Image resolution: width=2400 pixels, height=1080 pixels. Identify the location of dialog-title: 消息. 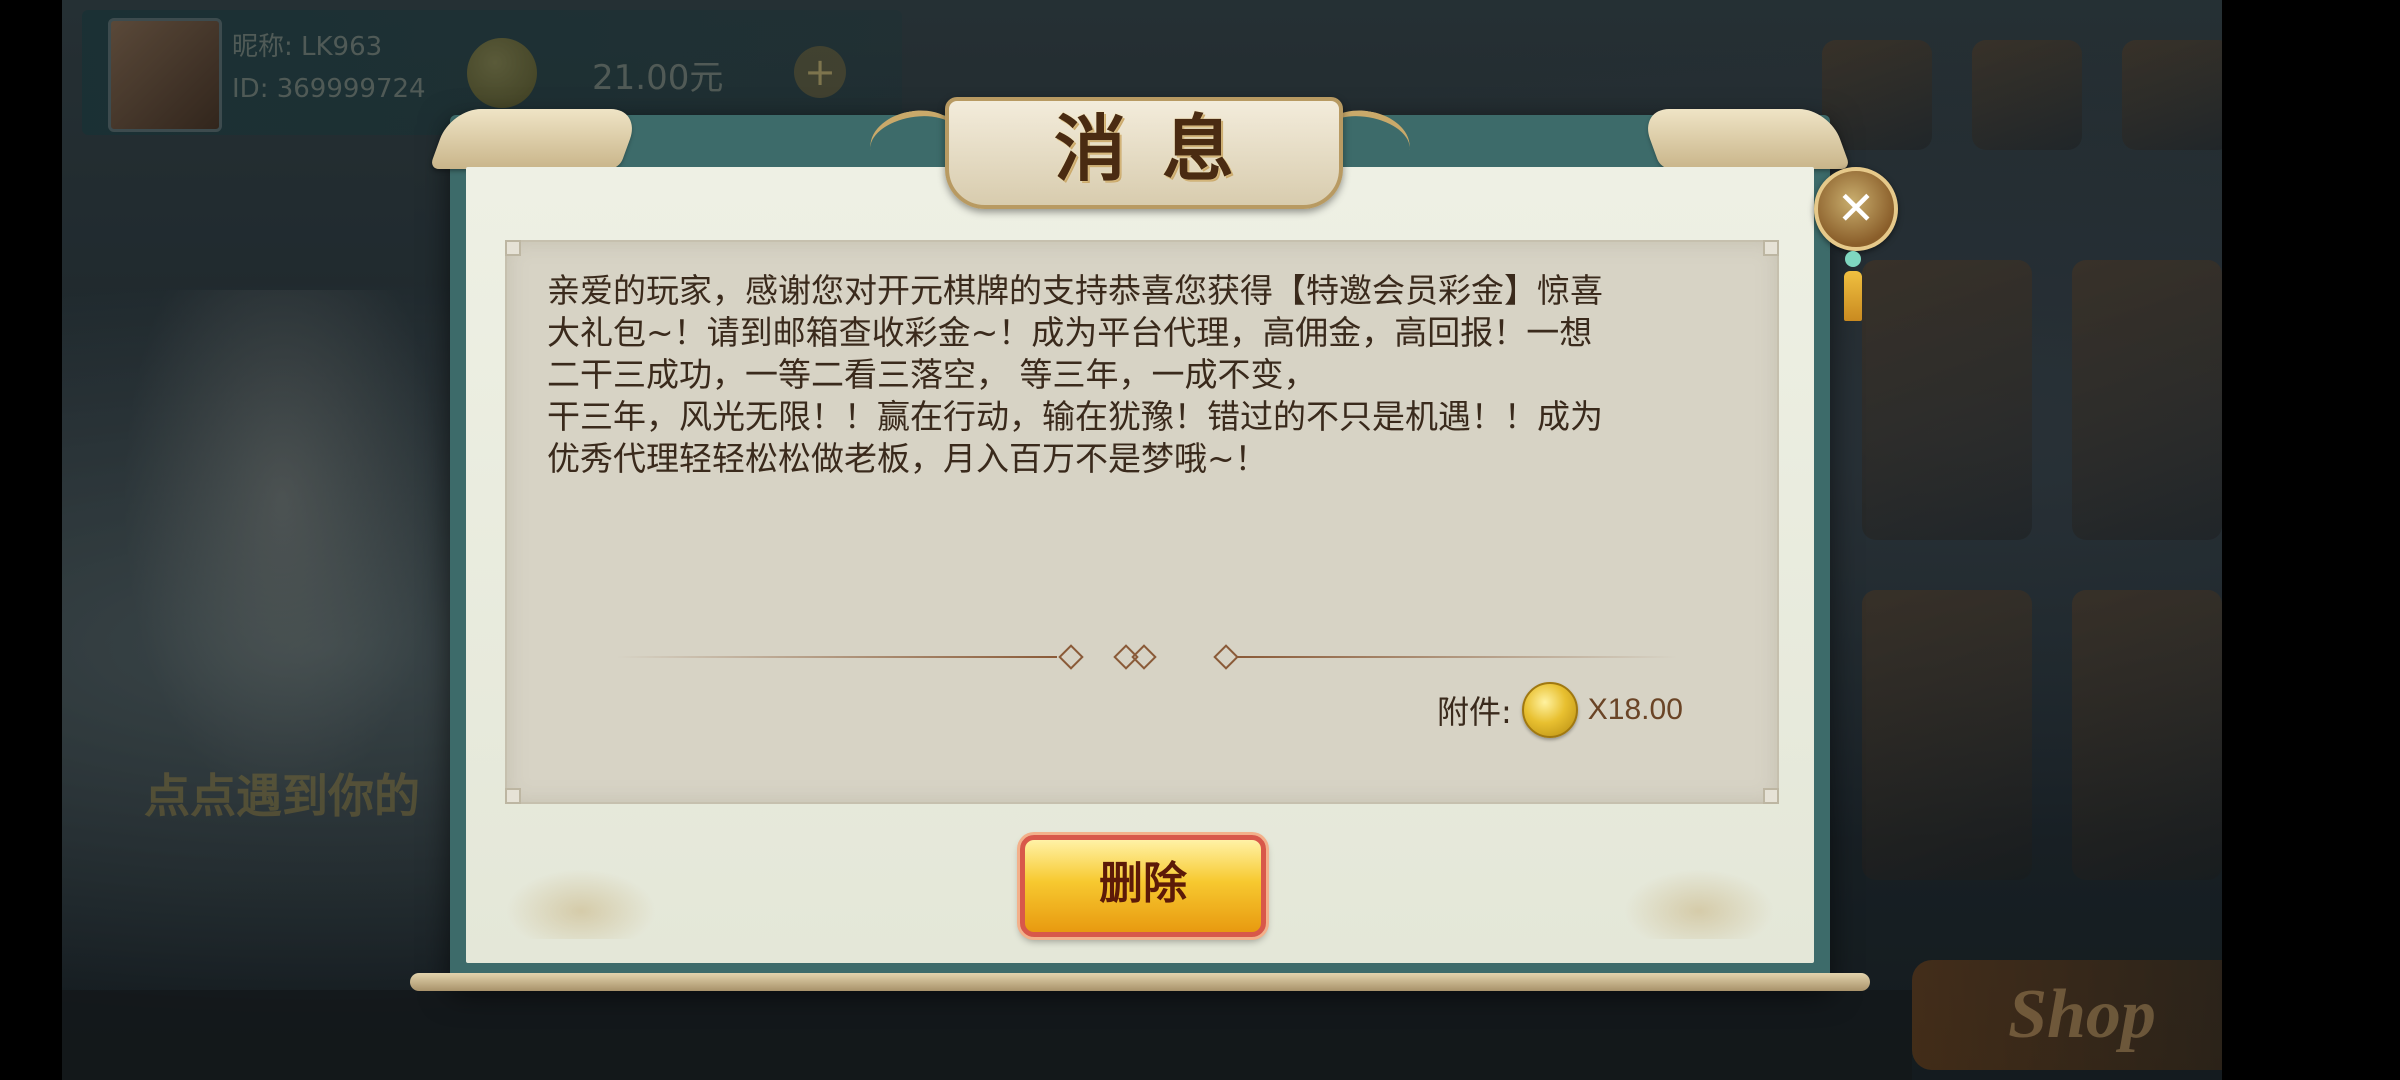
(1161, 148).